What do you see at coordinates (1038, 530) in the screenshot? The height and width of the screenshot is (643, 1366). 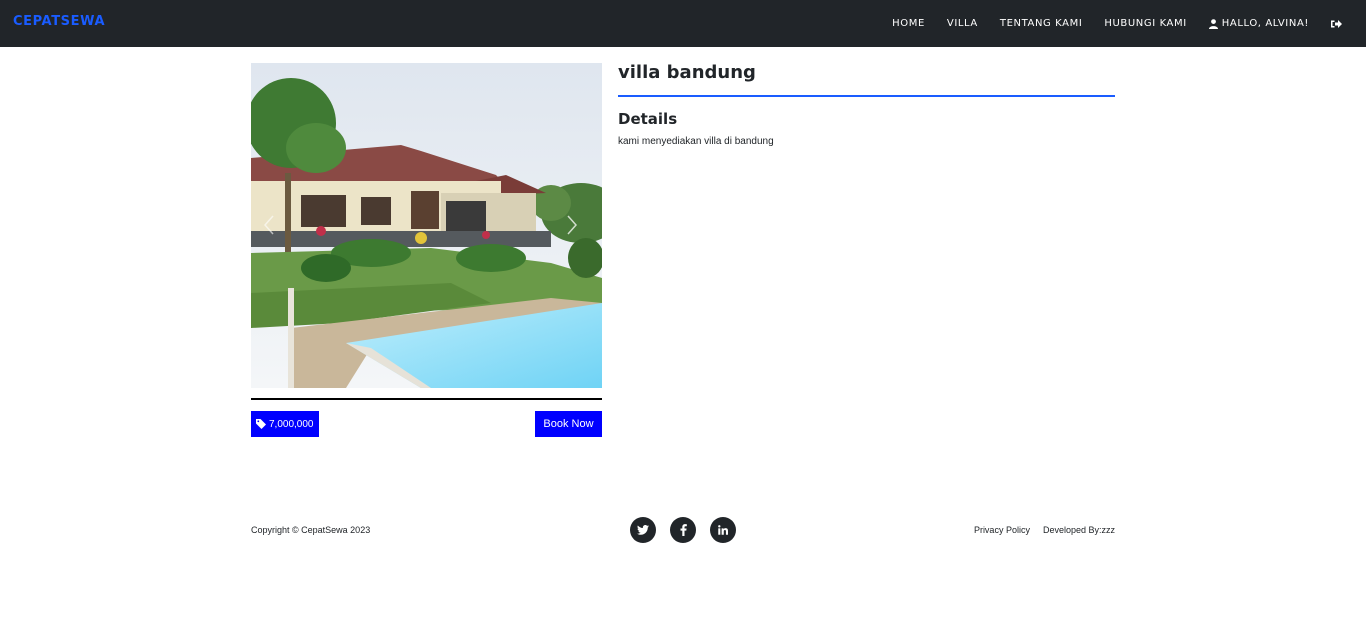 I see `footer-links: Privacy Policy Developed By:zzz` at bounding box center [1038, 530].